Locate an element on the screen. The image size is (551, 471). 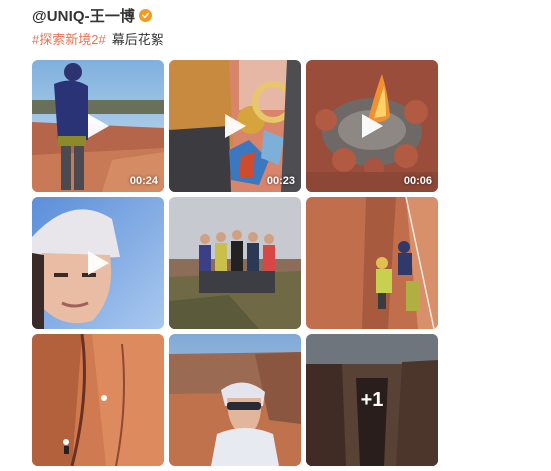
post-text: #探索新境2# 幕后花絮 is located at coordinates (98, 38).